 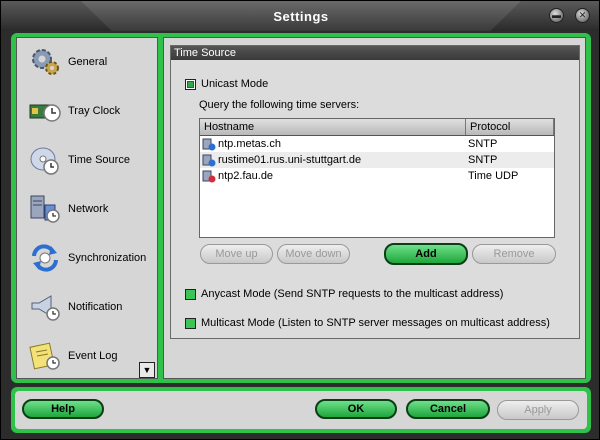 I want to click on apply-button: Apply, so click(x=538, y=410).